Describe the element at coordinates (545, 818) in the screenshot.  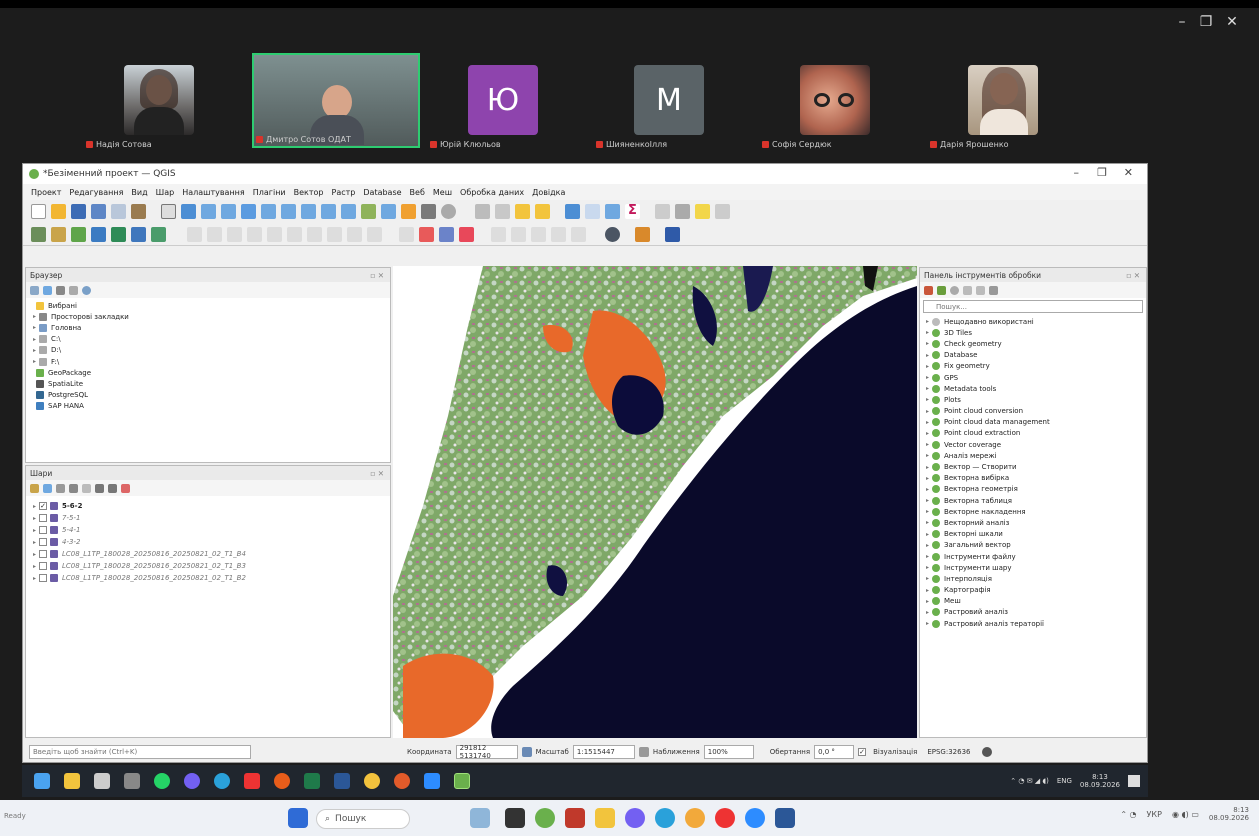
I see `qgis-icon` at that location.